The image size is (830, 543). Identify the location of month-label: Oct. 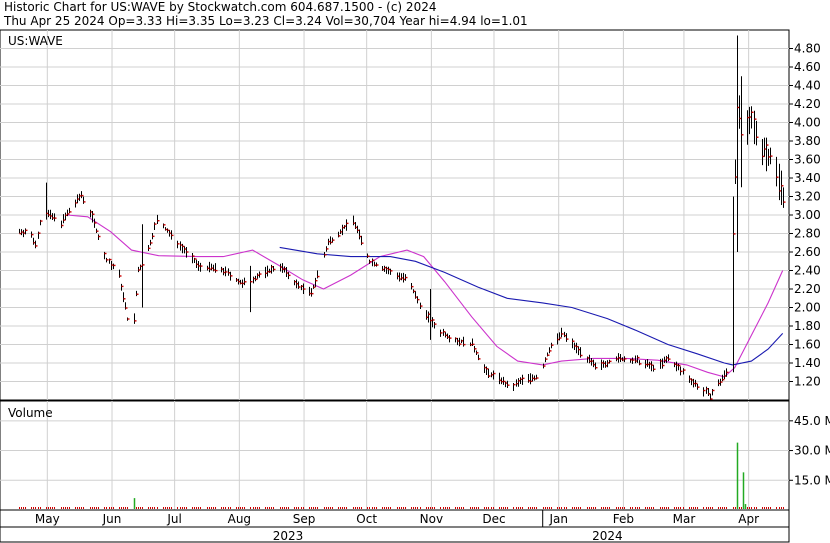
(366, 519).